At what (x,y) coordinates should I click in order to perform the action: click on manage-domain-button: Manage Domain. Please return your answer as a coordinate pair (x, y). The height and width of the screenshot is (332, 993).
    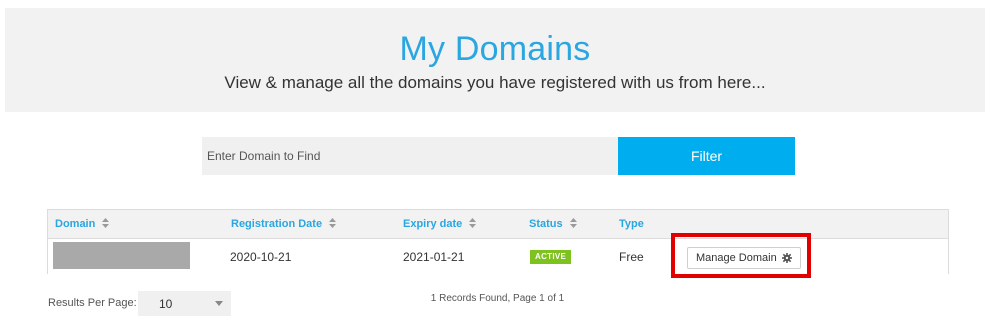
    Looking at the image, I should click on (744, 258).